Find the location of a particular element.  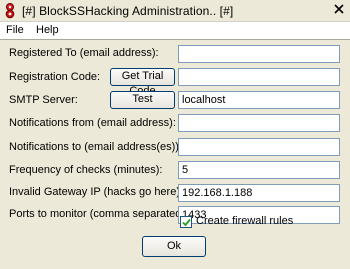

smtp-server-label: SMTP Server: is located at coordinates (43, 100).